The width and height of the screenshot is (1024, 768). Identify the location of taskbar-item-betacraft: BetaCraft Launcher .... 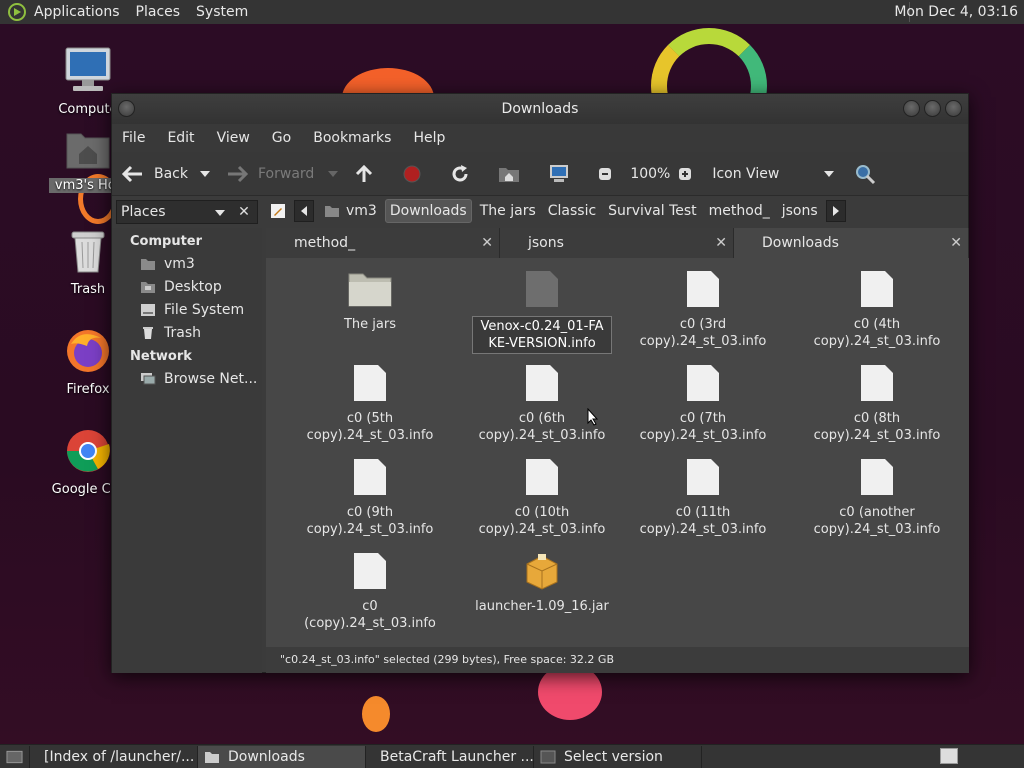
(450, 756).